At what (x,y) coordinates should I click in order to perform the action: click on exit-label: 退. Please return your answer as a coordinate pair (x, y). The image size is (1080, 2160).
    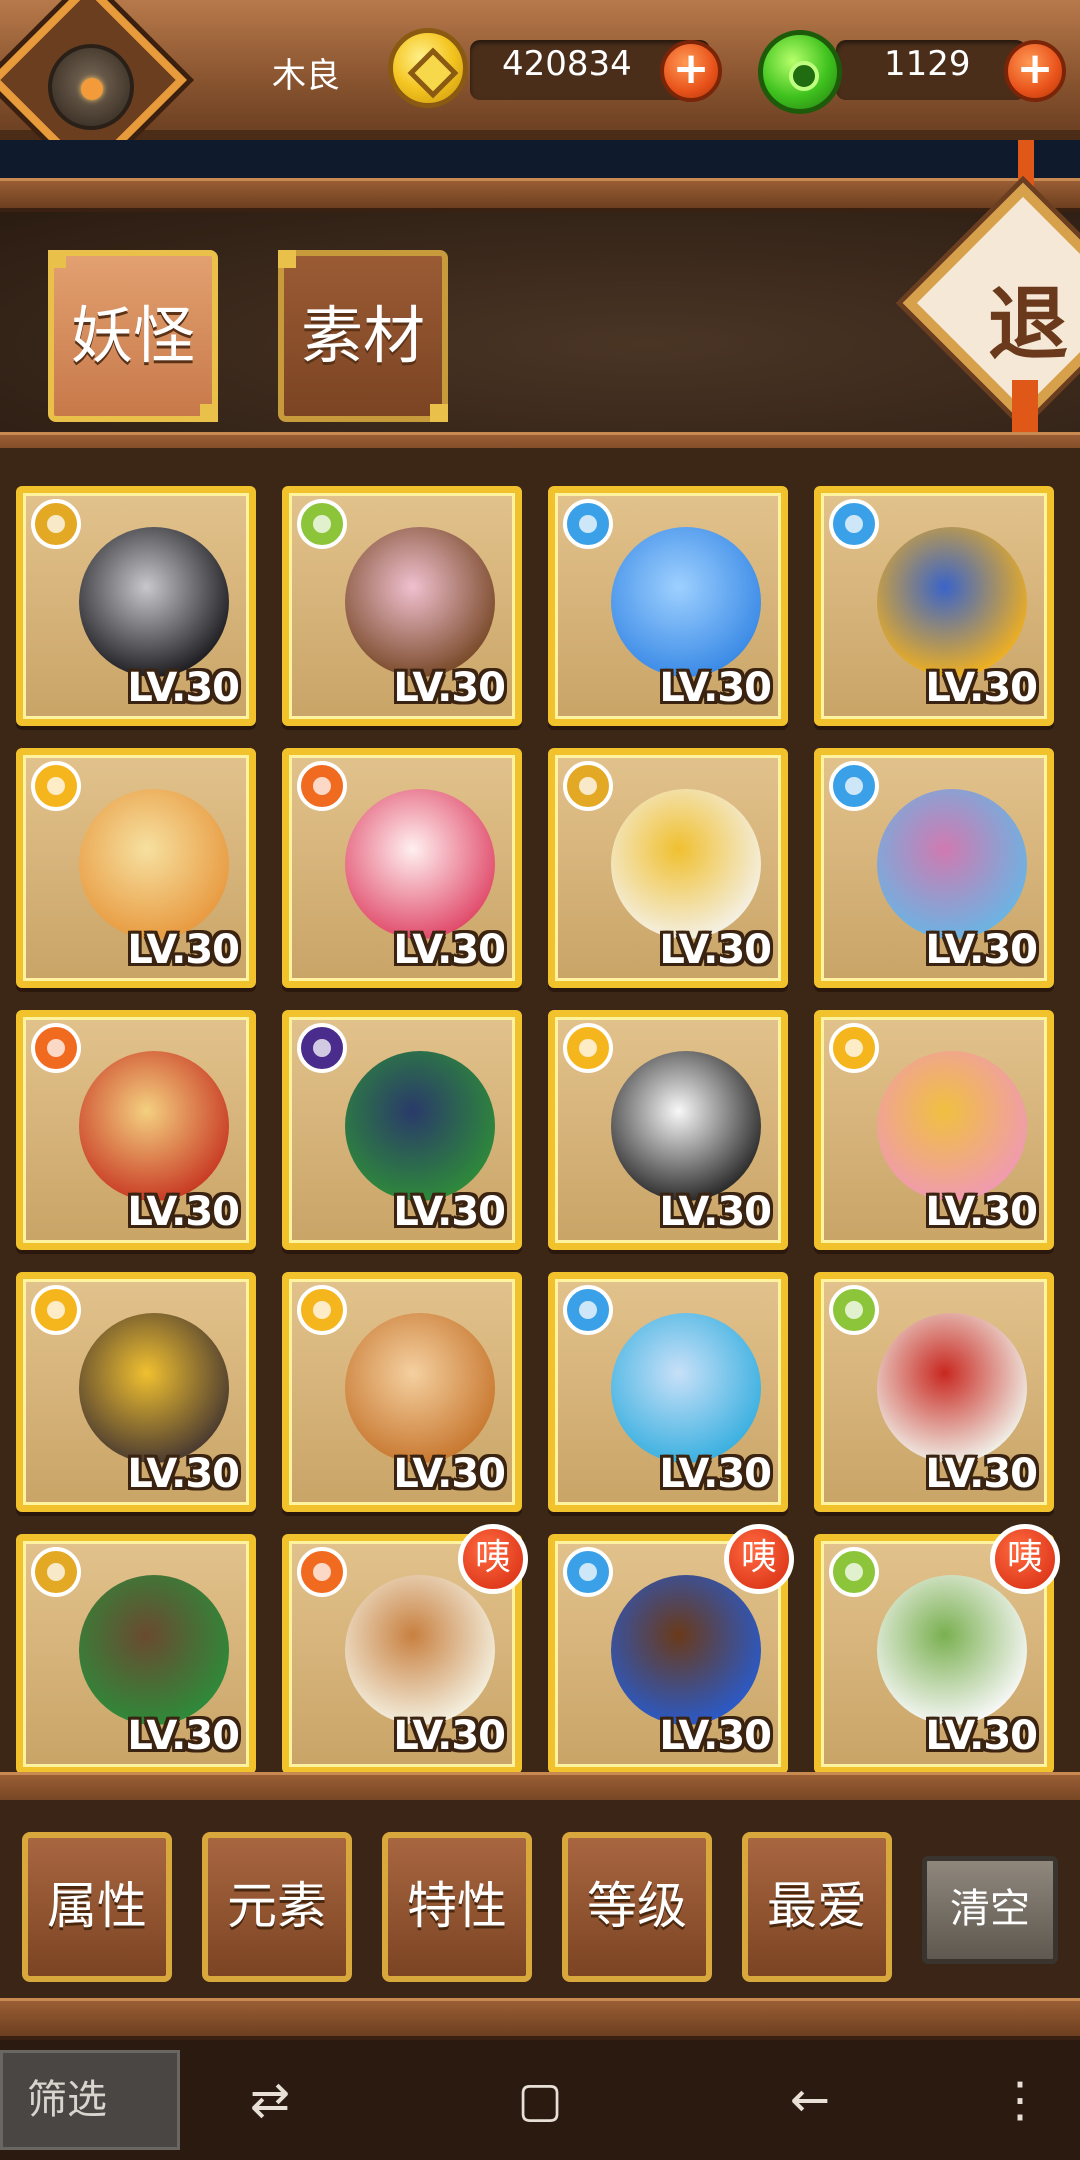
    Looking at the image, I should click on (1028, 324).